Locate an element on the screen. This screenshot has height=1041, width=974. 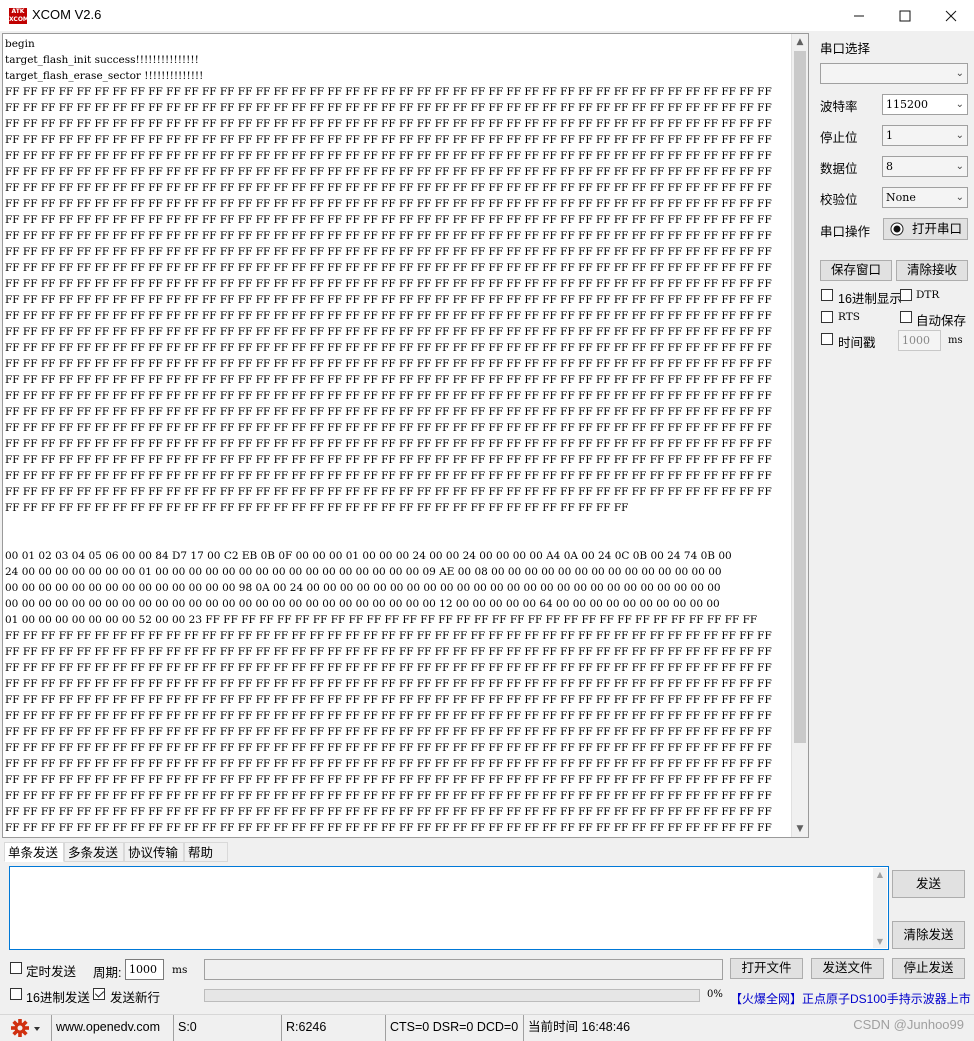
clear-receive-button: 清除接收 is located at coordinates (932, 270).